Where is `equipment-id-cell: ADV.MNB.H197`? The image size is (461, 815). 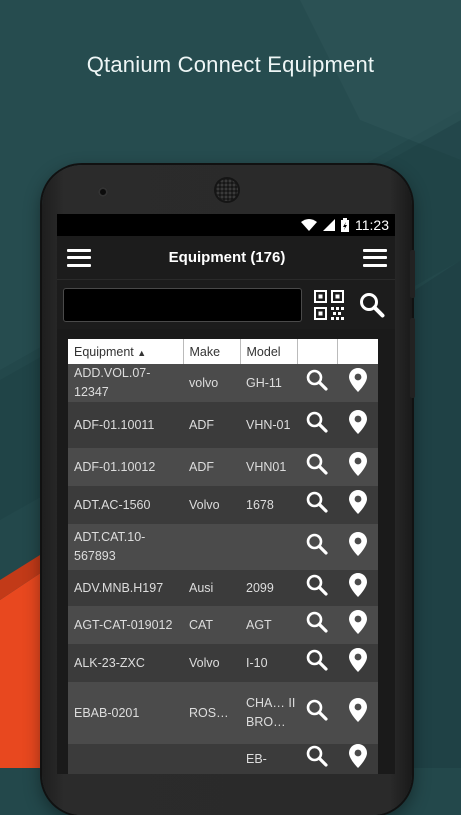
equipment-id-cell: ADV.MNB.H197 is located at coordinates (125, 588).